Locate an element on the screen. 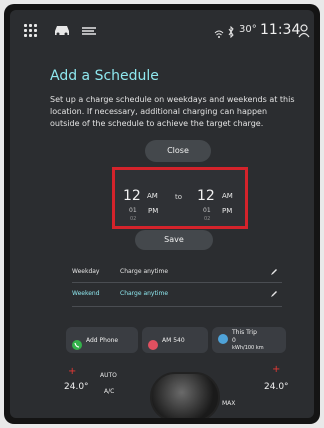  left-temperature: 24.0° is located at coordinates (76, 387).